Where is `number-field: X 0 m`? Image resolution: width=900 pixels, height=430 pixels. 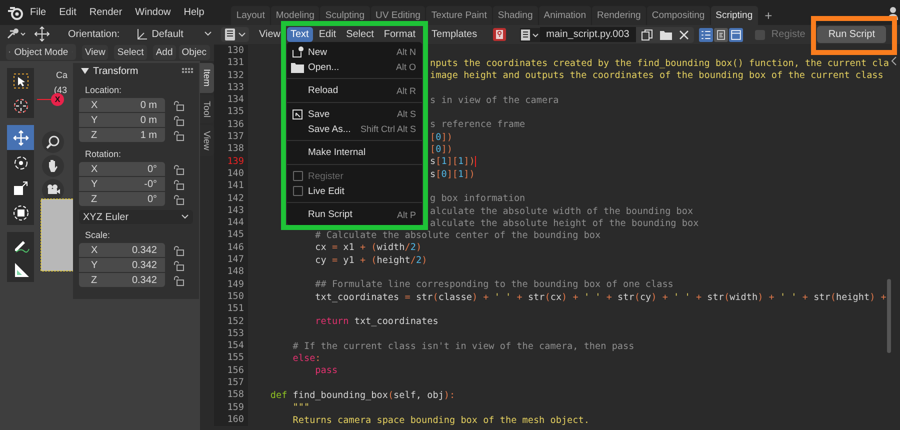
number-field: X 0 m is located at coordinates (122, 105).